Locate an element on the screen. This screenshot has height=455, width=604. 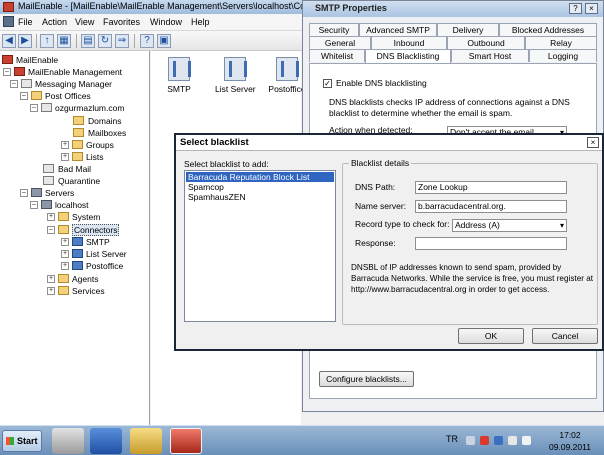
action-pane-icon: ▣ is located at coordinates (164, 41).